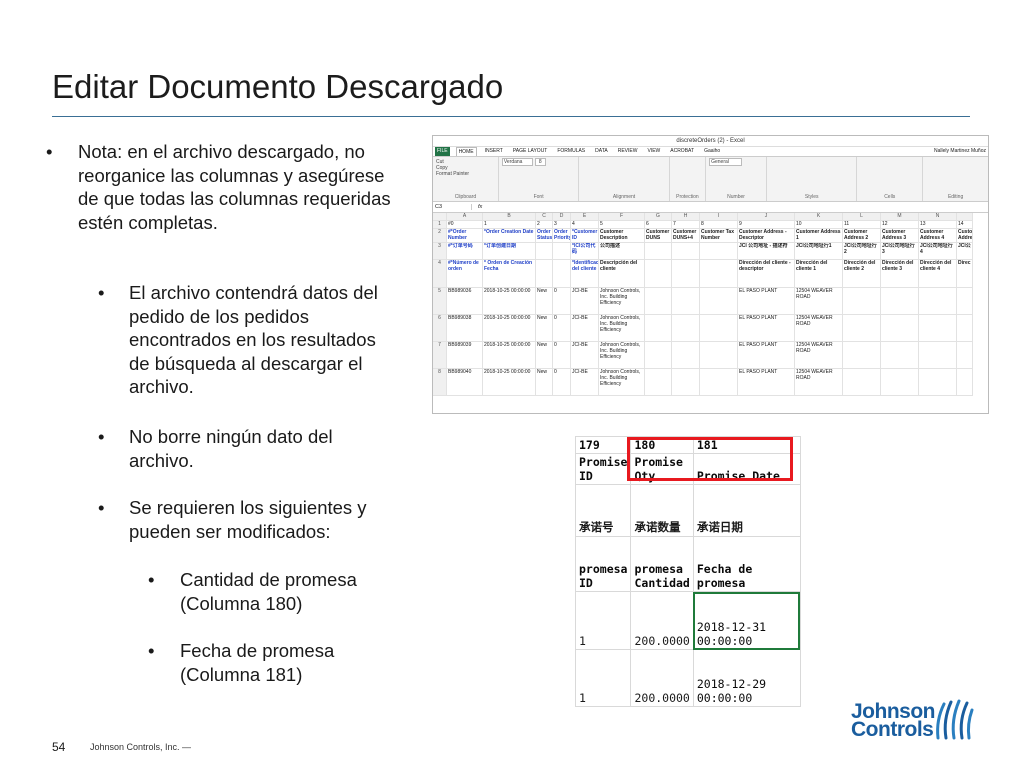 Image resolution: width=1024 pixels, height=768 pixels. What do you see at coordinates (738, 207) in the screenshot?
I see `formula-input` at bounding box center [738, 207].